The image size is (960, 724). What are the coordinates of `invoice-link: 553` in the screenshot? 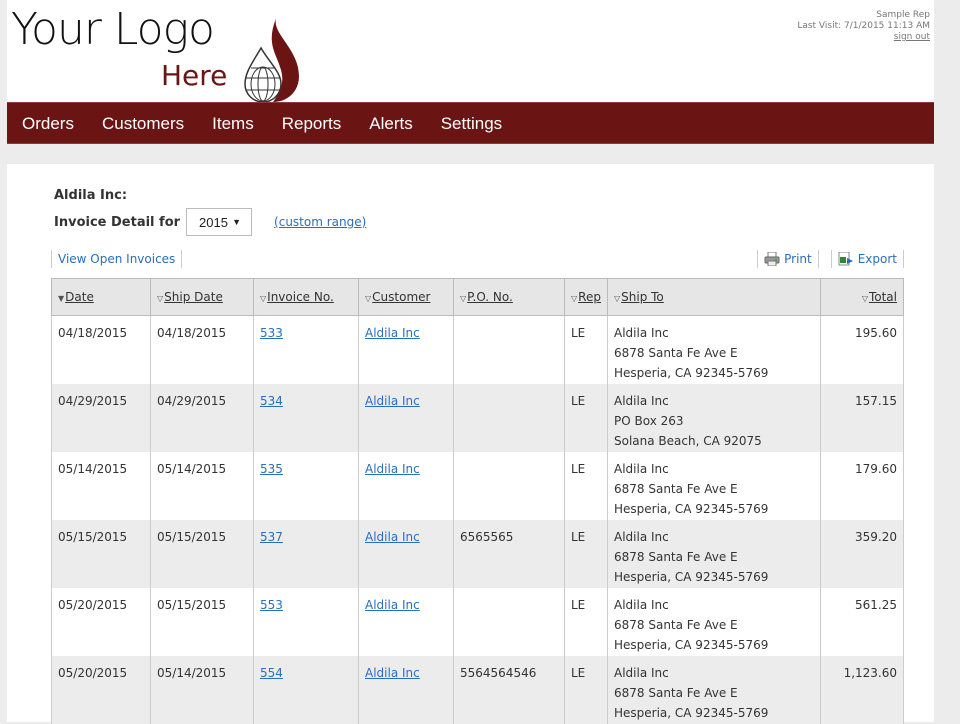 It's located at (271, 605).